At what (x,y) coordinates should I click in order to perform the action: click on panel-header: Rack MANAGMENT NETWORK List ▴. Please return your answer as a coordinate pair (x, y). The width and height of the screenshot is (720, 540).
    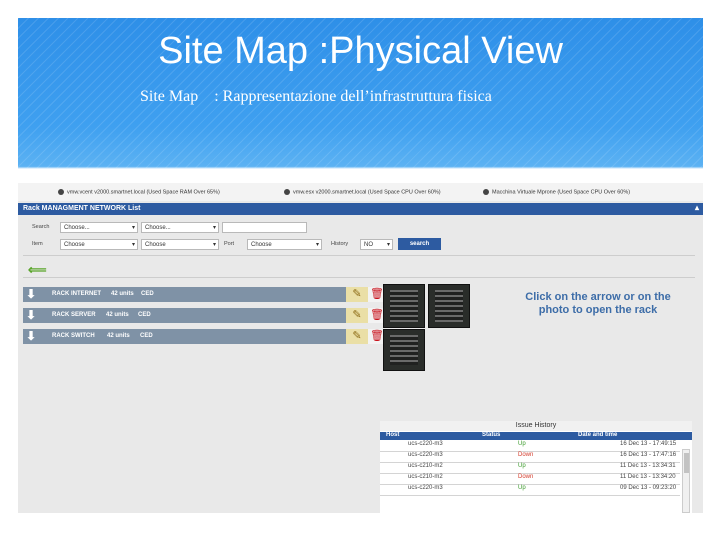
    Looking at the image, I should click on (360, 209).